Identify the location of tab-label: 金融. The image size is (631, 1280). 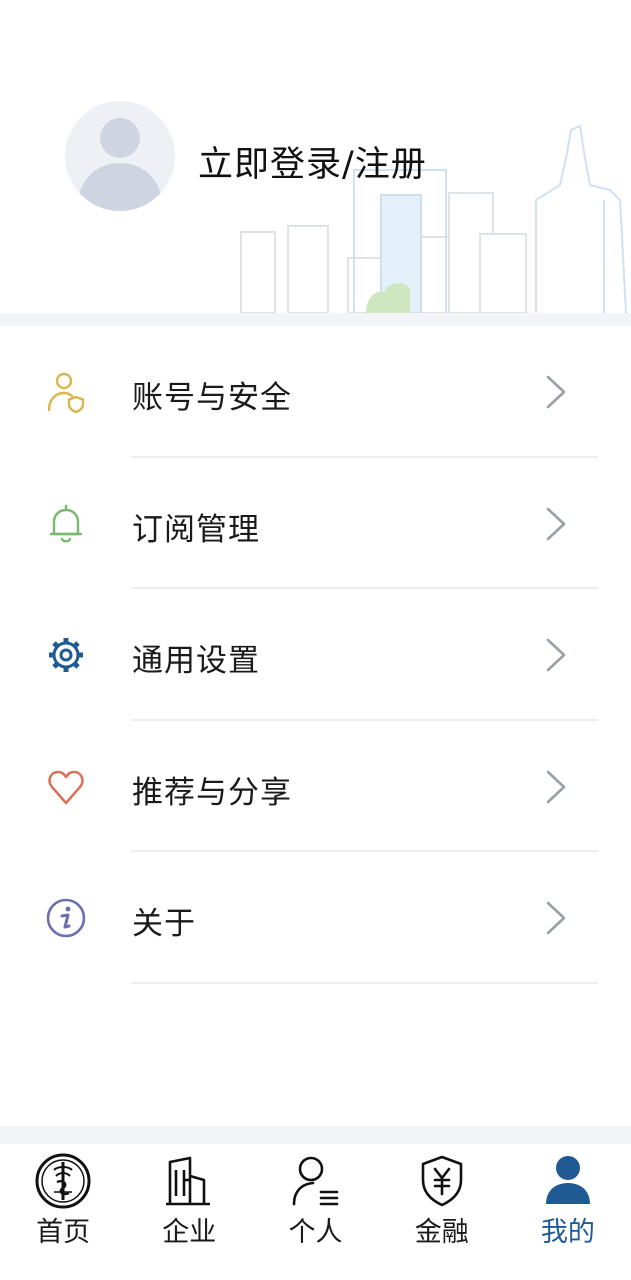
(441, 1232).